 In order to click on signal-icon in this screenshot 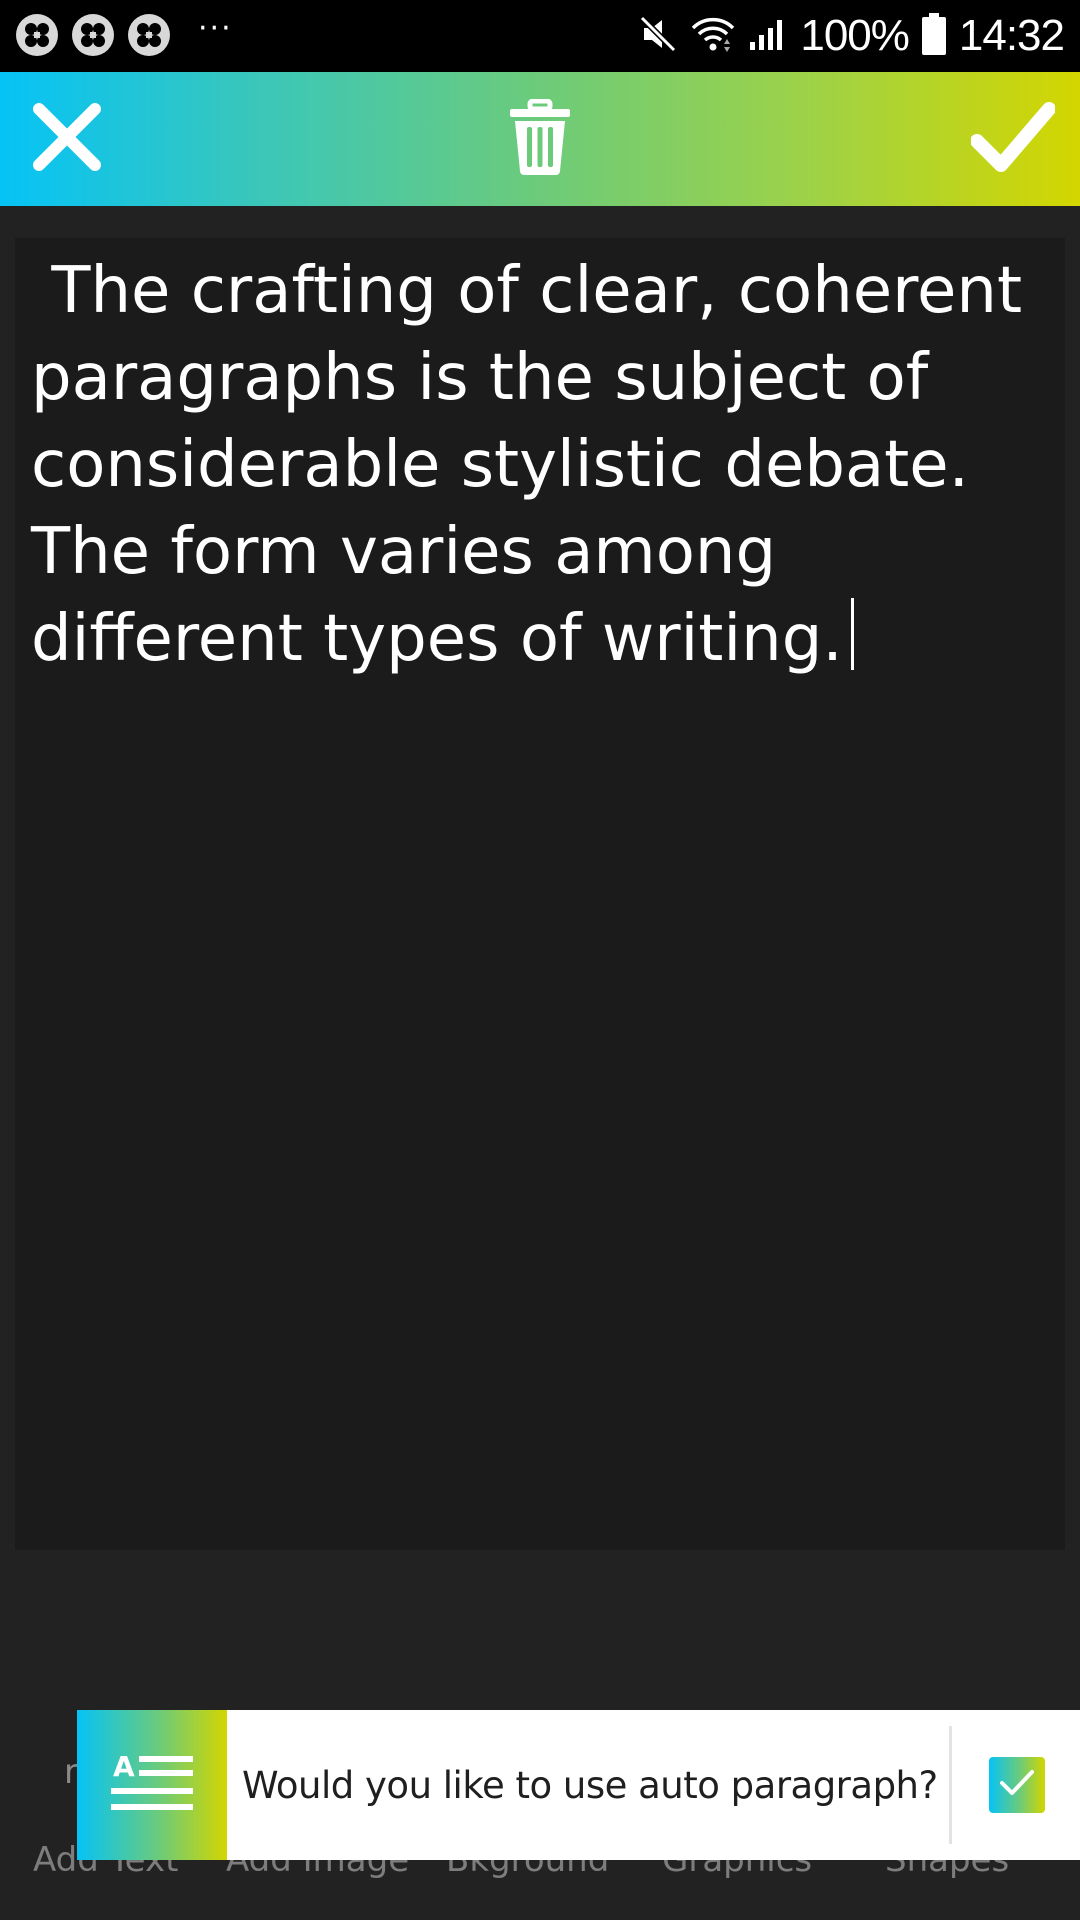, I will do `click(768, 36)`.